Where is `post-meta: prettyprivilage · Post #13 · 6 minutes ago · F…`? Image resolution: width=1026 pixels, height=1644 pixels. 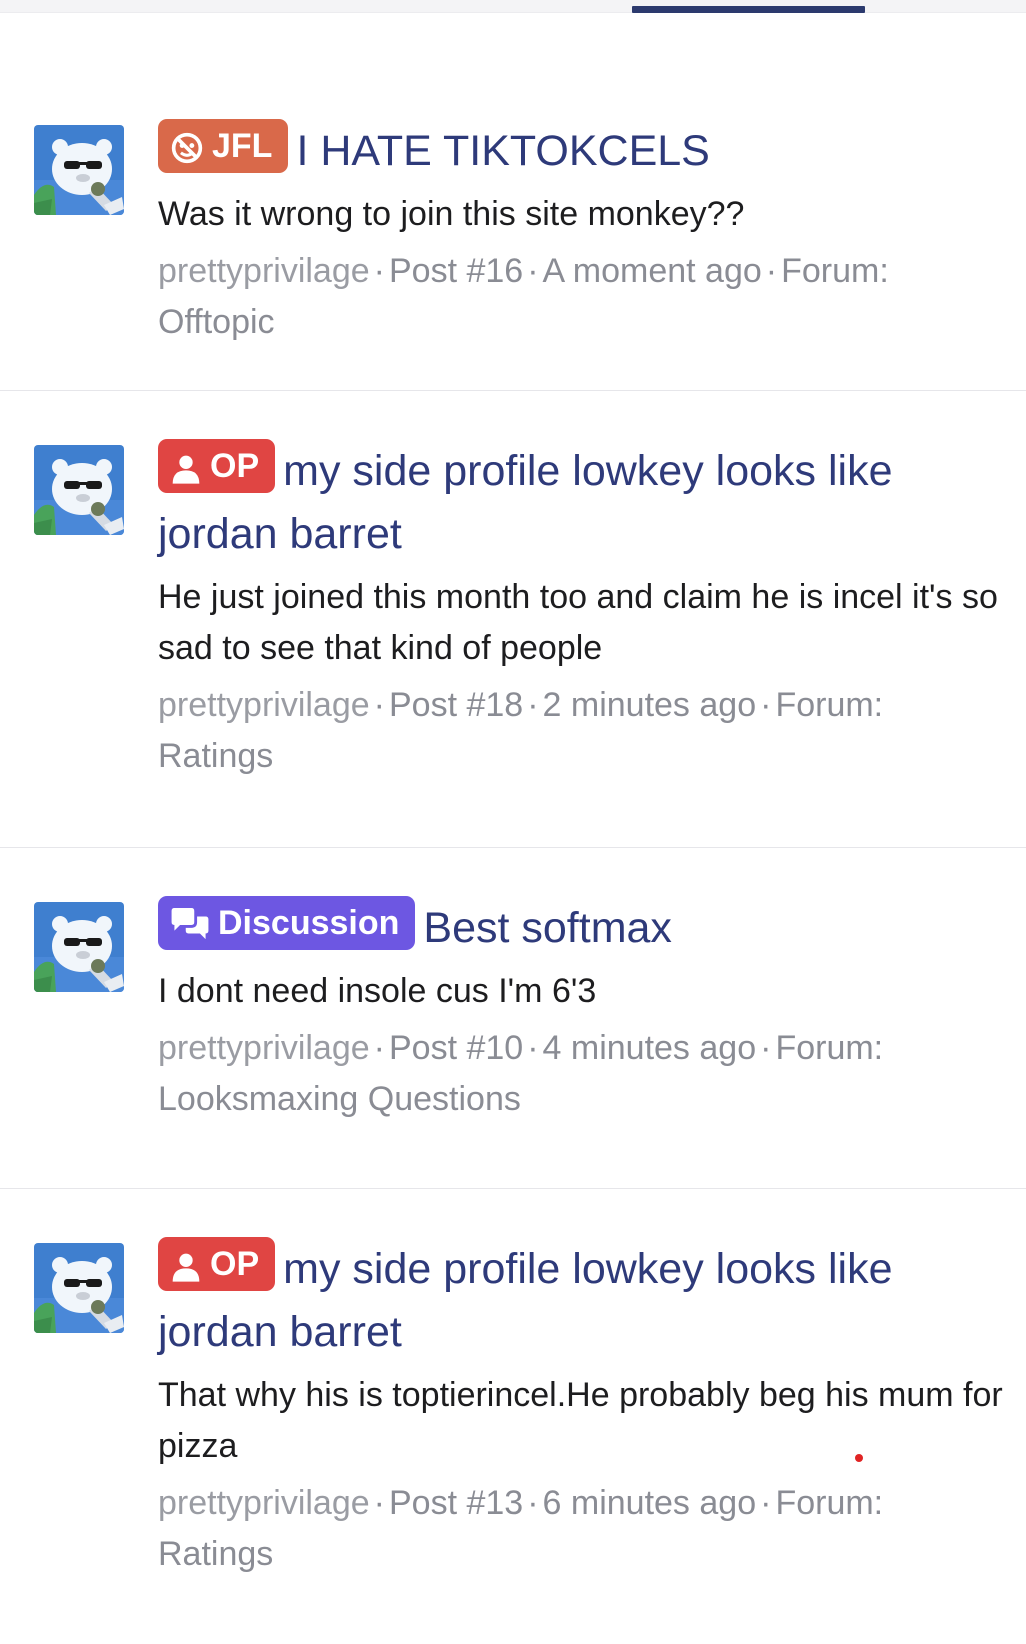 post-meta: prettyprivilage · Post #13 · 6 minutes ago · F… is located at coordinates (588, 1529).